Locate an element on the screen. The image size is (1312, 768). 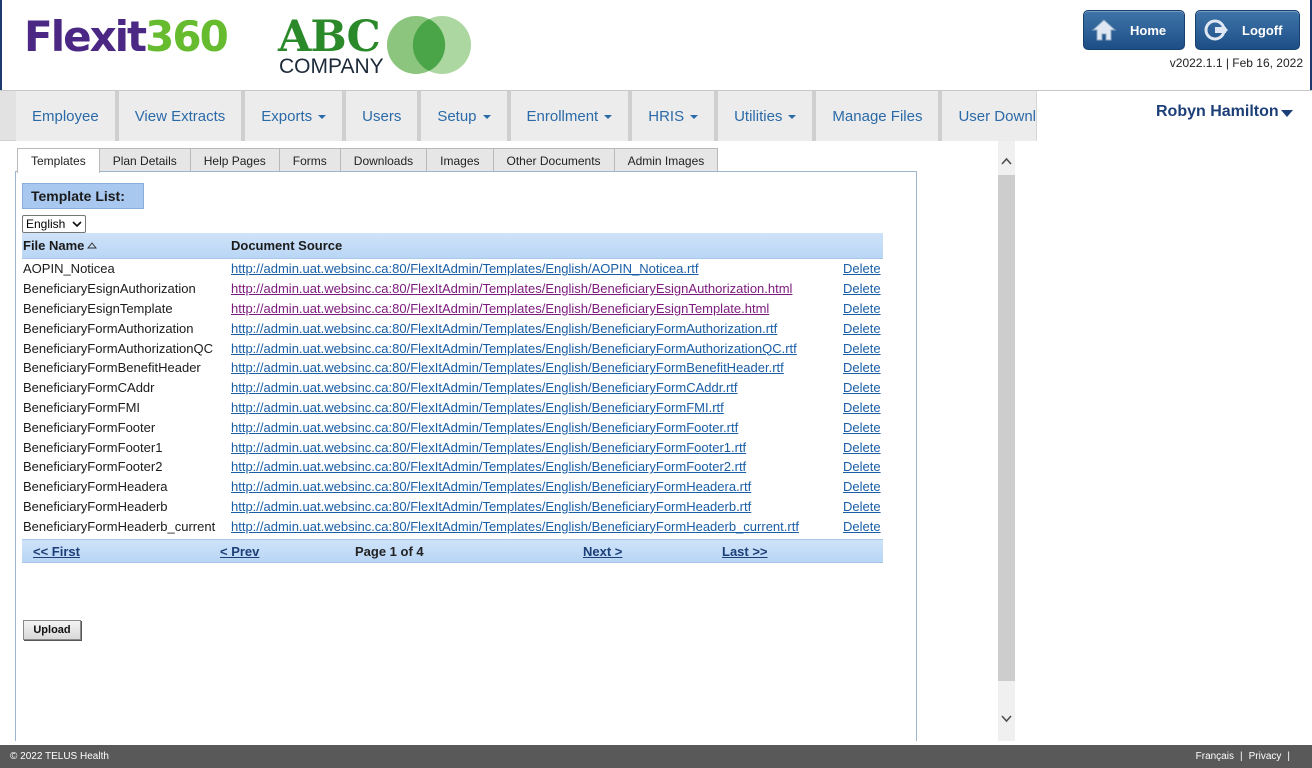
column-header-file-name: File Name is located at coordinates (126, 245).